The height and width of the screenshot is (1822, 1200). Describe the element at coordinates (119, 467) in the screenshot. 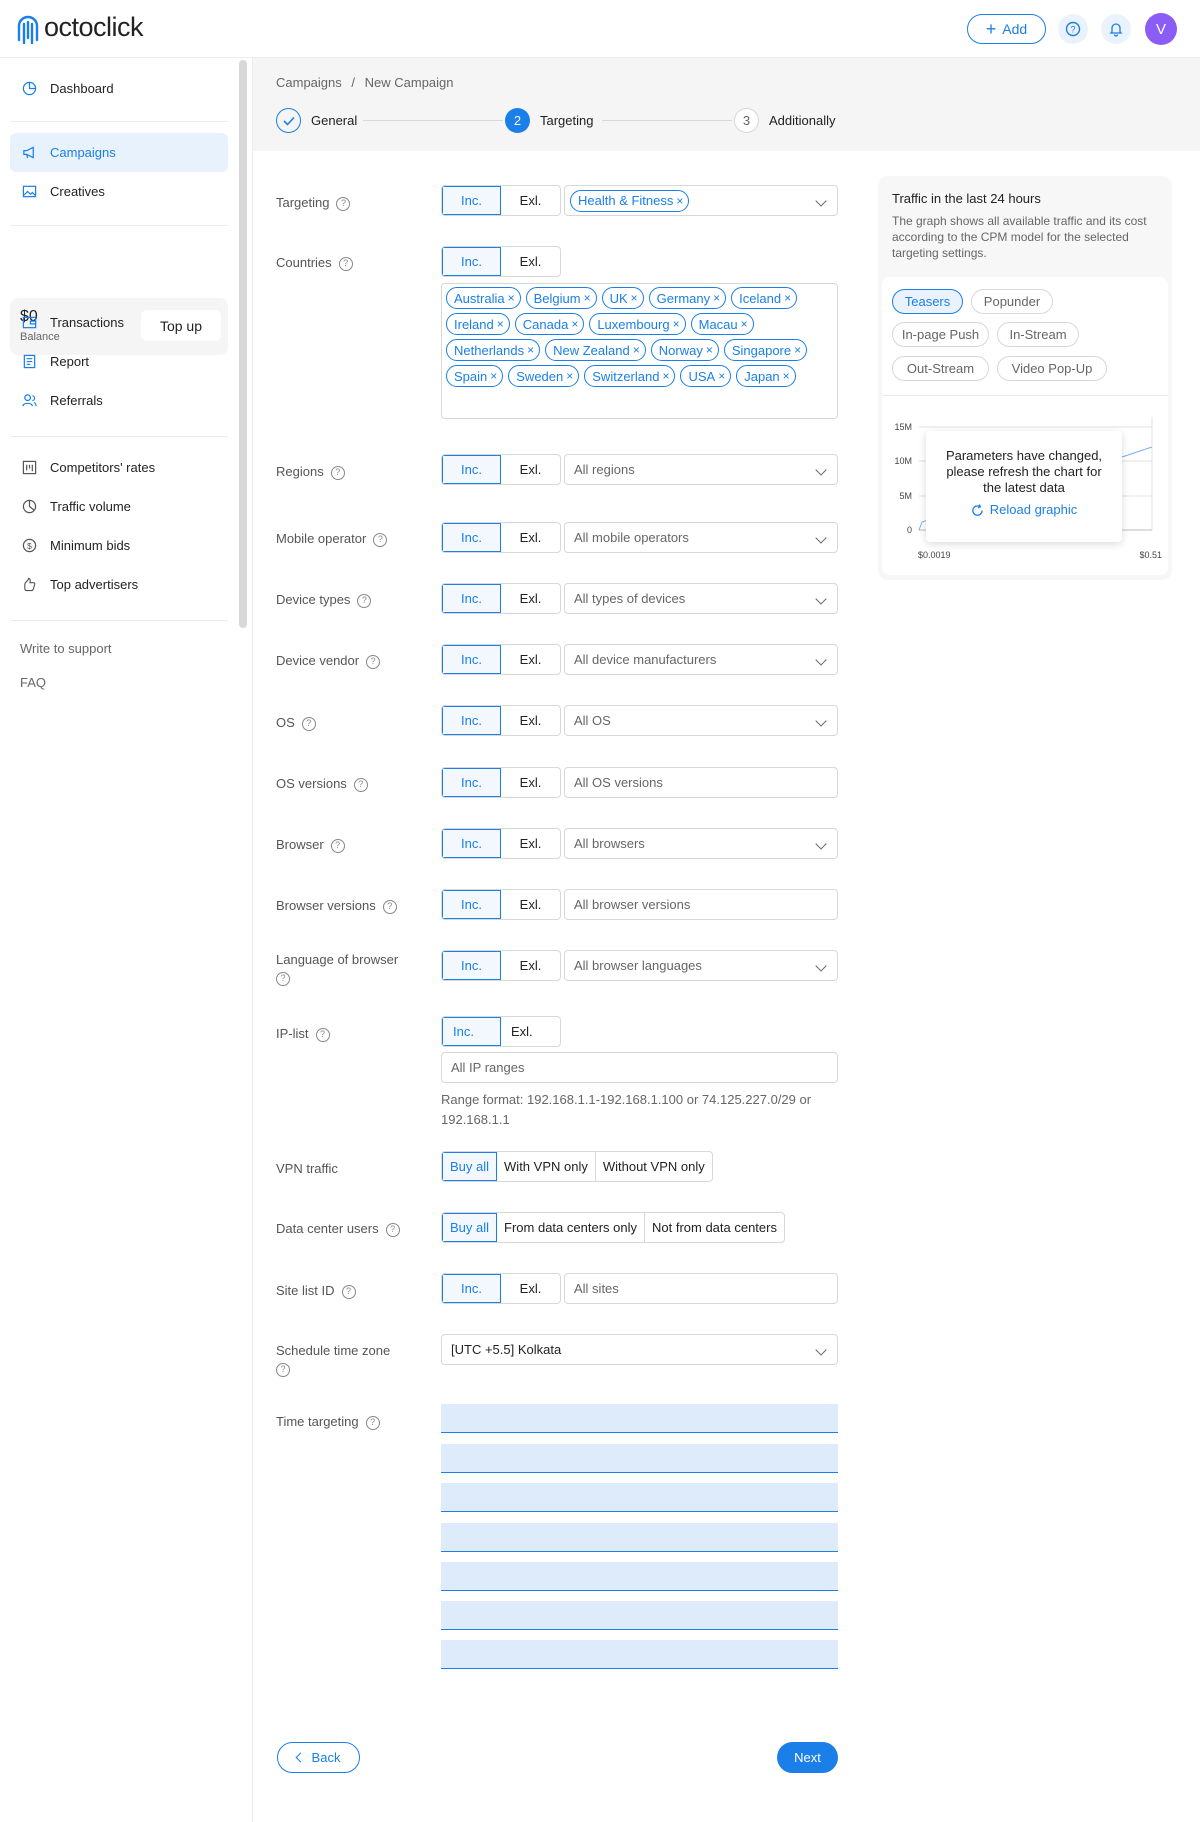

I see `sidebar-item-competitors-rates: Competitors' rates` at that location.